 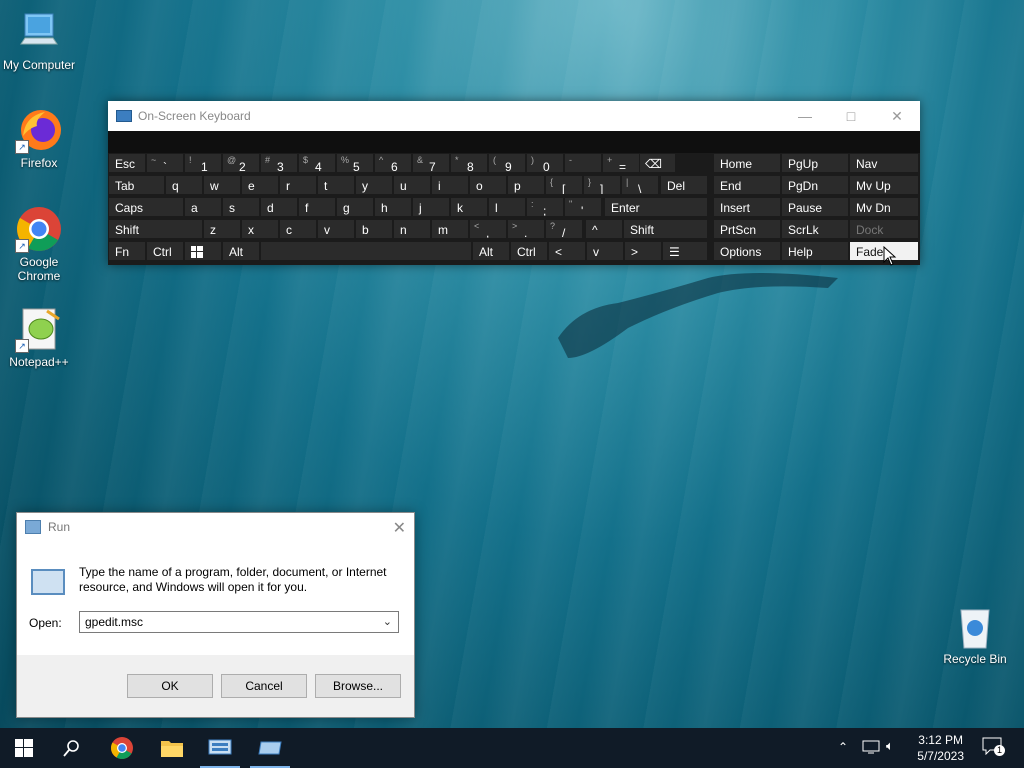 What do you see at coordinates (450, 185) in the screenshot?
I see `key-i: i` at bounding box center [450, 185].